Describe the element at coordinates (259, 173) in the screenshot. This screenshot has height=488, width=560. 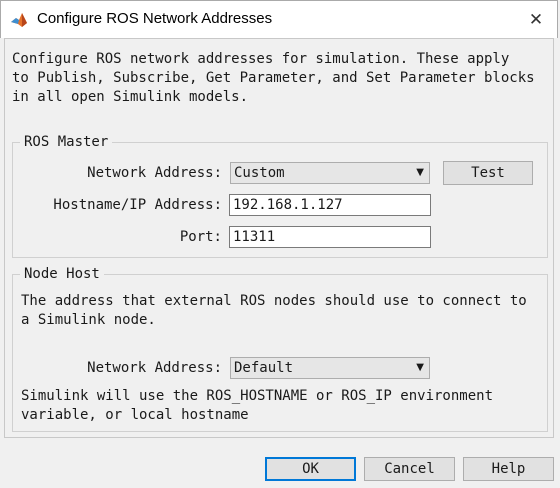
I see `master-network-address-value: Custom` at that location.